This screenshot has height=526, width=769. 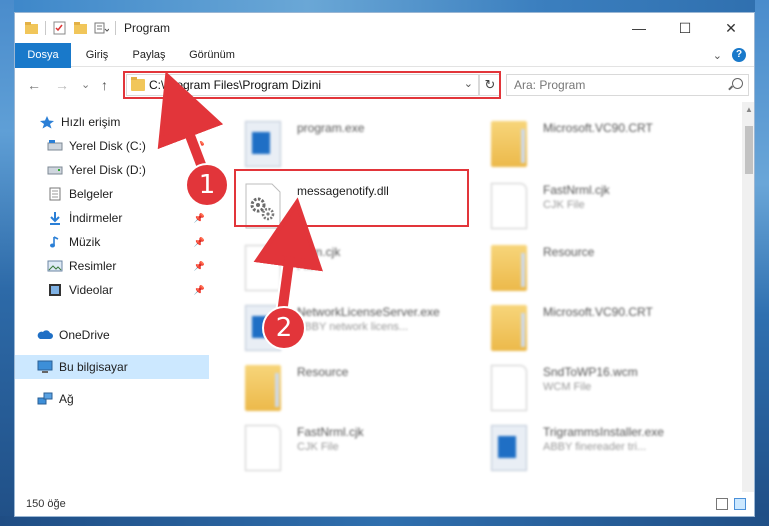 What do you see at coordinates (112, 399) in the screenshot?
I see `sidebar-item-network: Ağ` at bounding box center [112, 399].